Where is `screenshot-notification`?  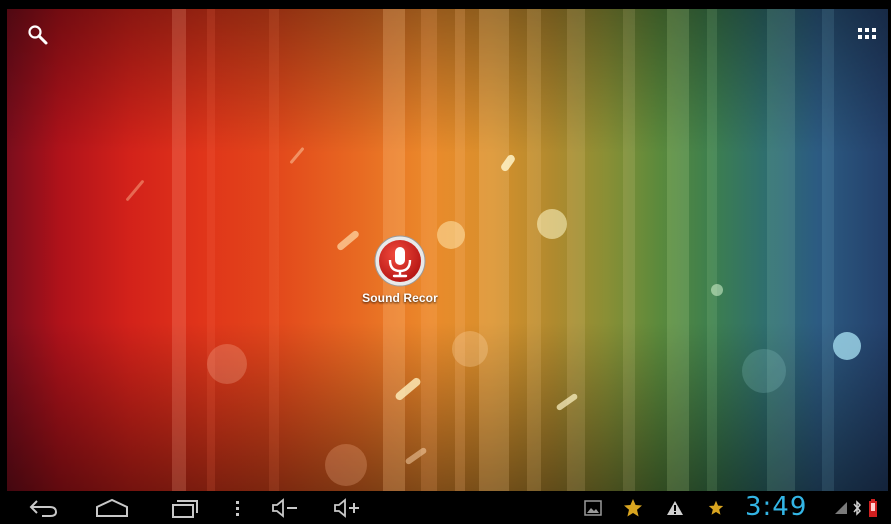 screenshot-notification is located at coordinates (593, 507).